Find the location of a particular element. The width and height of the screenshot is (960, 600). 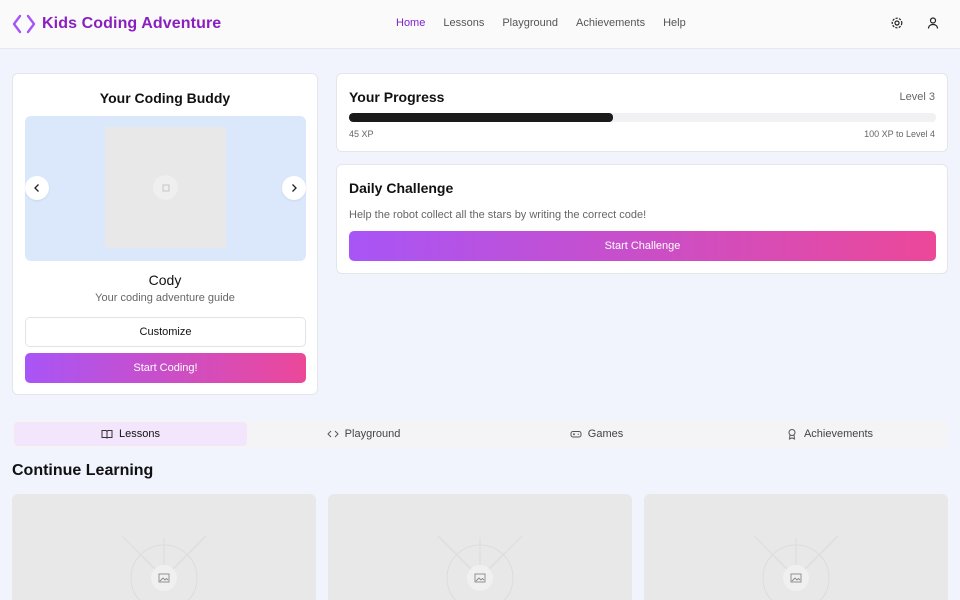

section-tabs: Lessons Playground Games Achievements is located at coordinates (480, 434).